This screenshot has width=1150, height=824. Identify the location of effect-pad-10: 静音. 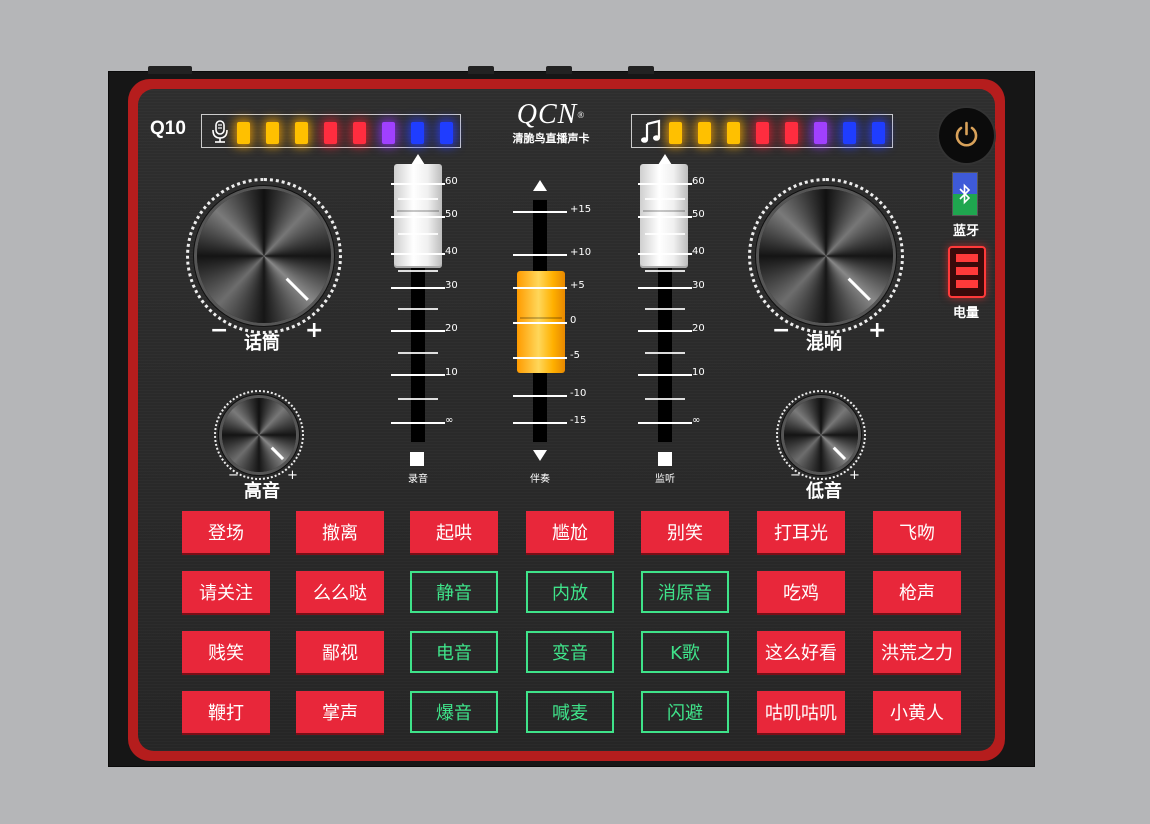
(454, 592).